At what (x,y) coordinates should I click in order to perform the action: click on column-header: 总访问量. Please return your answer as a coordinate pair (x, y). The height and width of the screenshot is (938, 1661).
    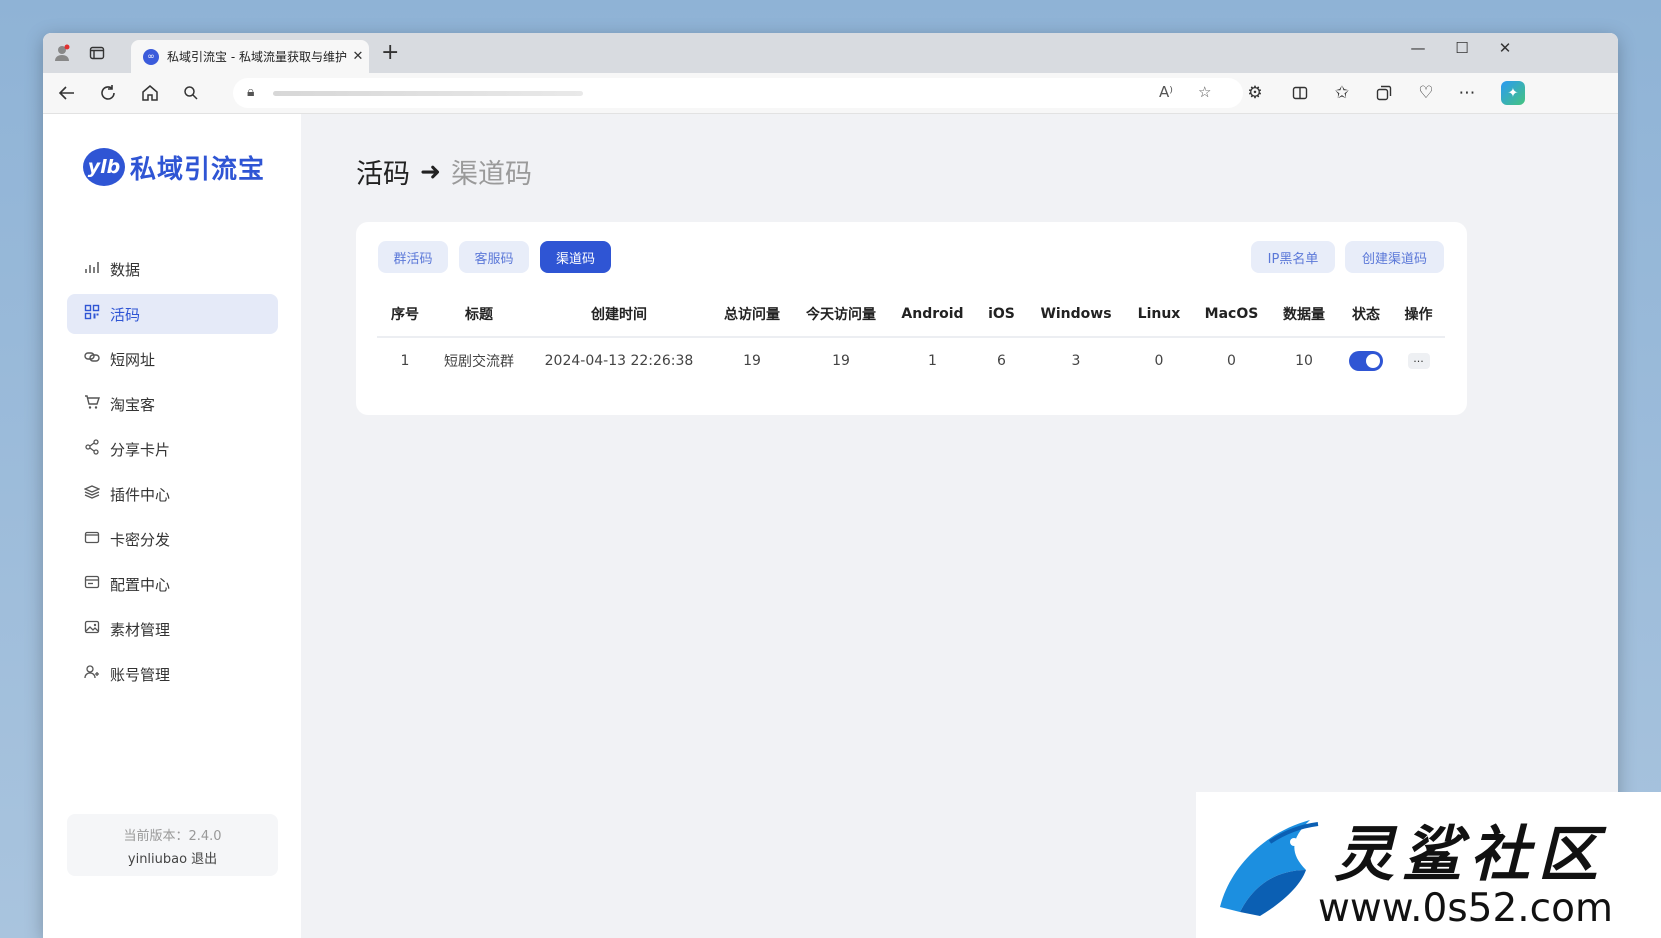
    Looking at the image, I should click on (752, 315).